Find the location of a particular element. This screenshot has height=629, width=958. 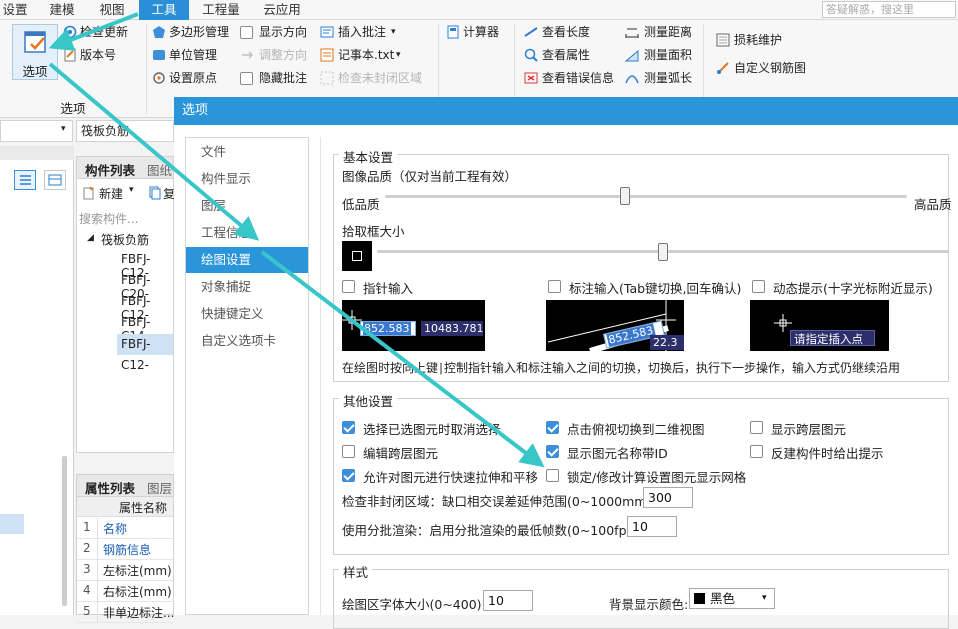

adjust-direction-button: 调整方向 is located at coordinates (283, 55).